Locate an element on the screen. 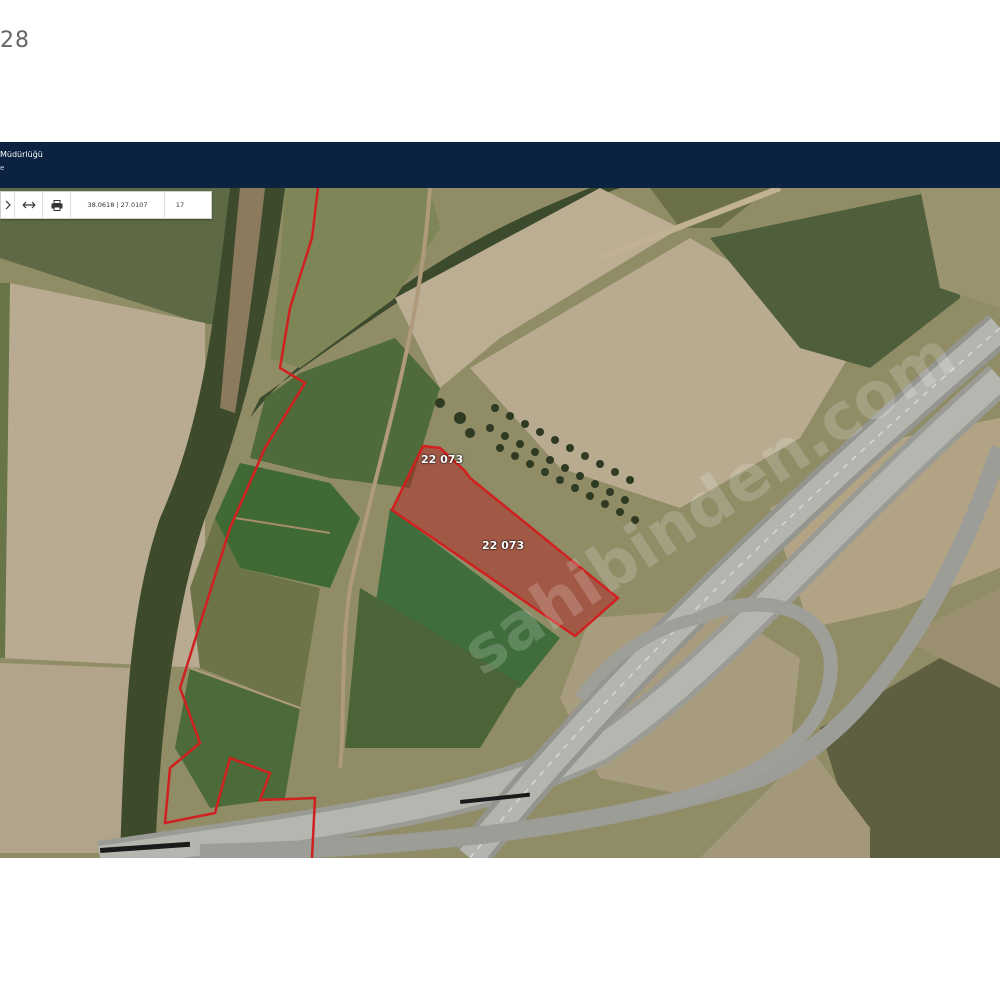  print-button is located at coordinates (57, 205).